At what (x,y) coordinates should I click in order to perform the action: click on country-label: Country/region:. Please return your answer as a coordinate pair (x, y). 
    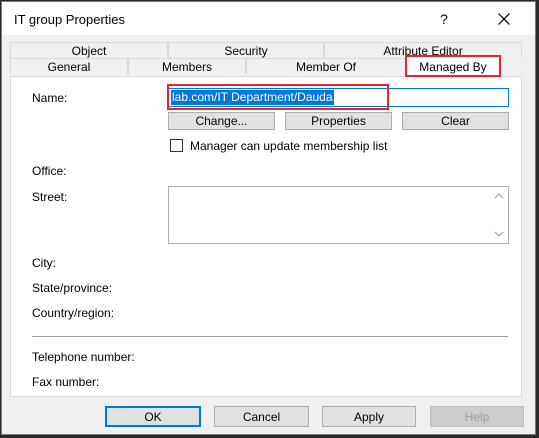
    Looking at the image, I should click on (73, 313).